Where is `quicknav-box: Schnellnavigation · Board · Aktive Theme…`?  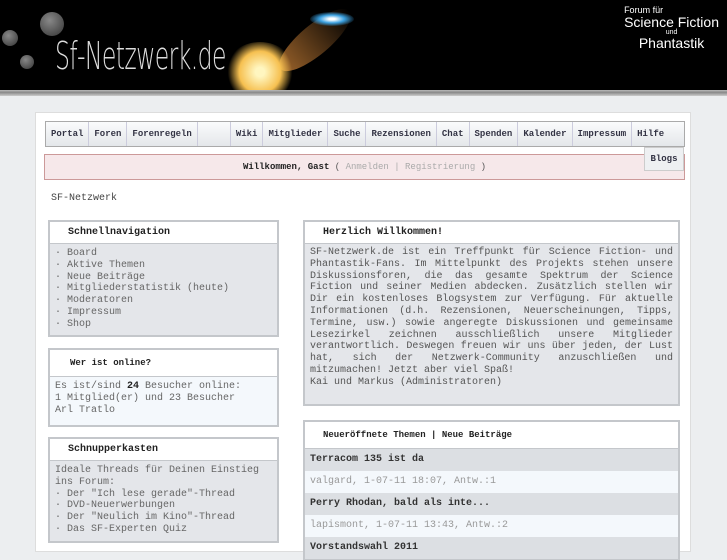 quicknav-box: Schnellnavigation · Board · Aktive Theme… is located at coordinates (163, 278).